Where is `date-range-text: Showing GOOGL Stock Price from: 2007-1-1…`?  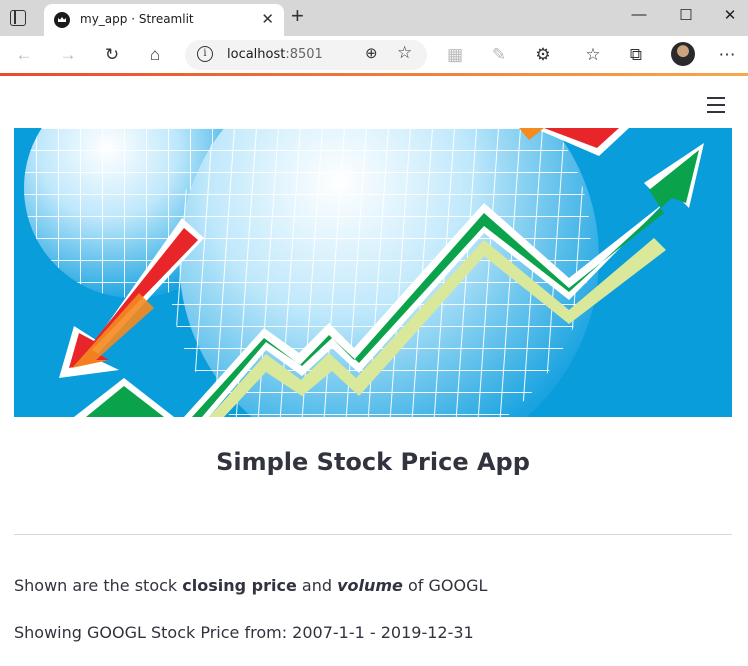
date-range-text: Showing GOOGL Stock Price from: 2007-1-1… is located at coordinates (244, 632).